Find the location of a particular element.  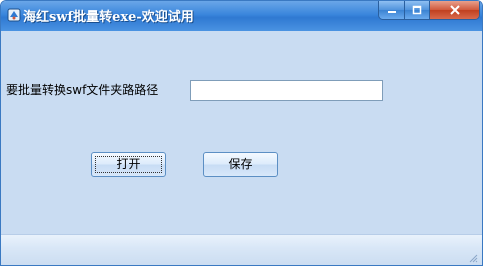

status-bar is located at coordinates (241, 249).